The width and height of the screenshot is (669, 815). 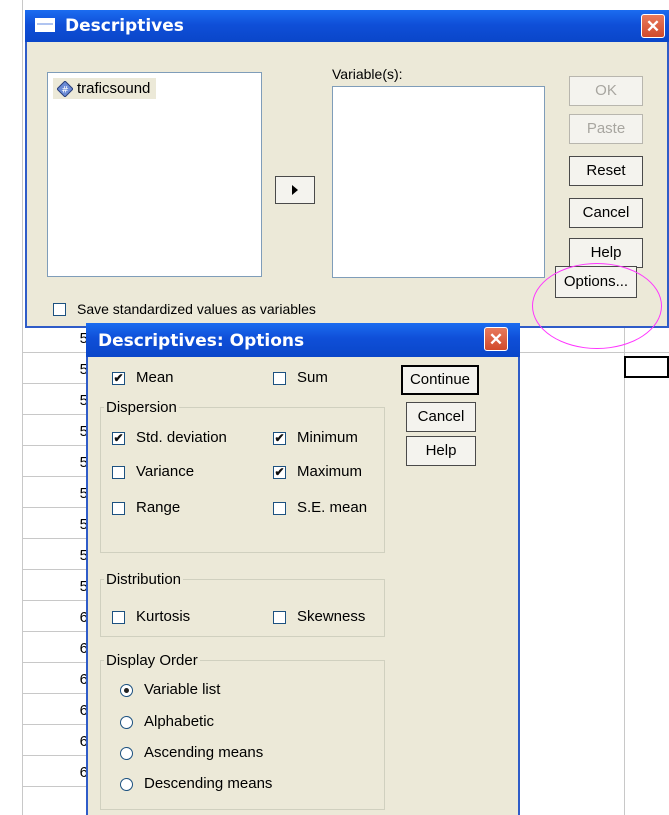 I want to click on arrow-right-icon, so click(x=295, y=189).